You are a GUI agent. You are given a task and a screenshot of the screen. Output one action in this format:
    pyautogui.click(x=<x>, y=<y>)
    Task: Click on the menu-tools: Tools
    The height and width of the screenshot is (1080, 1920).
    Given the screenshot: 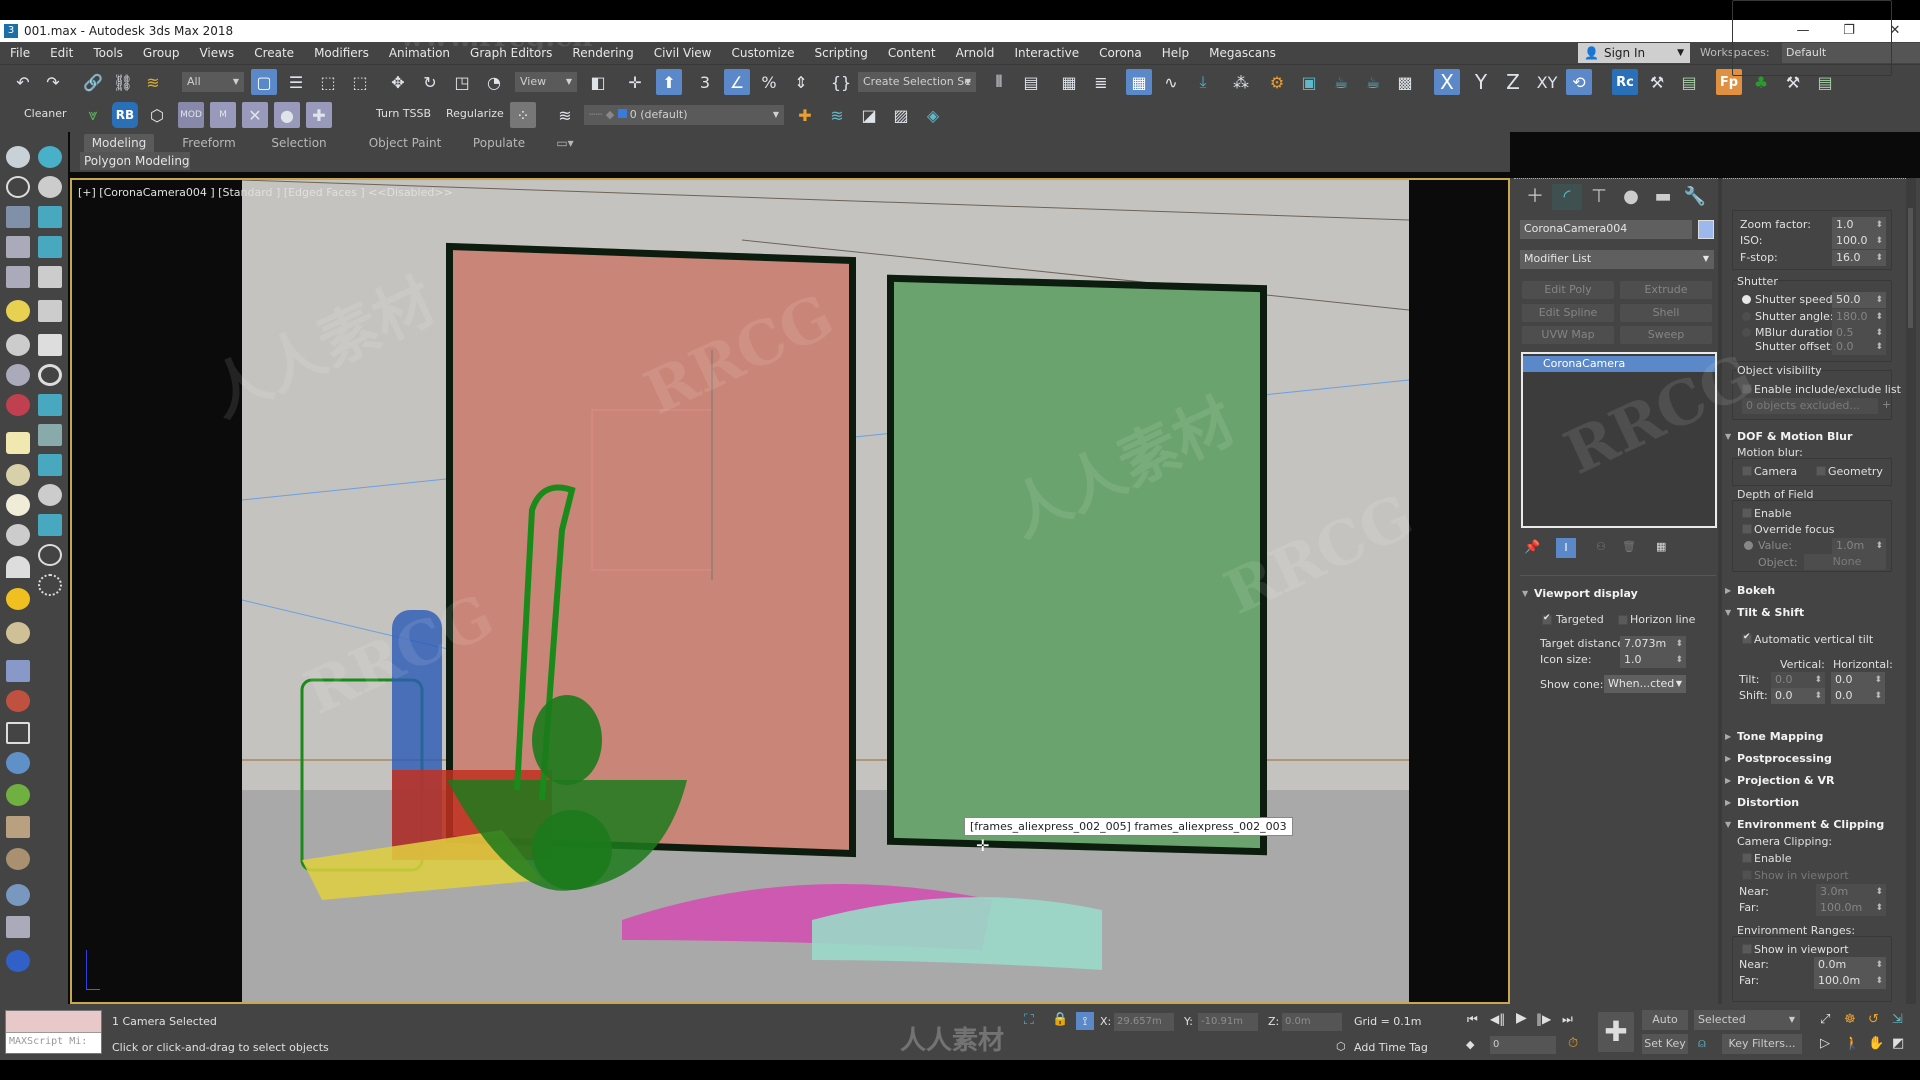 What is the action you would take?
    pyautogui.click(x=108, y=53)
    